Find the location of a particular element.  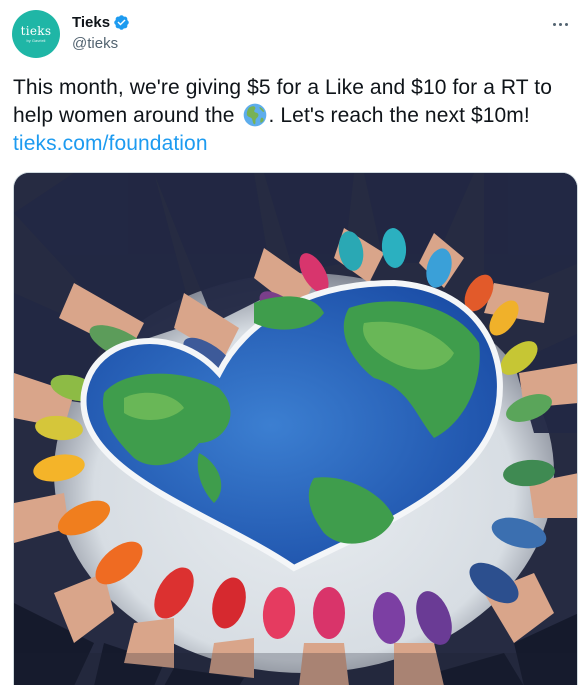

more-options-icon is located at coordinates (560, 24).